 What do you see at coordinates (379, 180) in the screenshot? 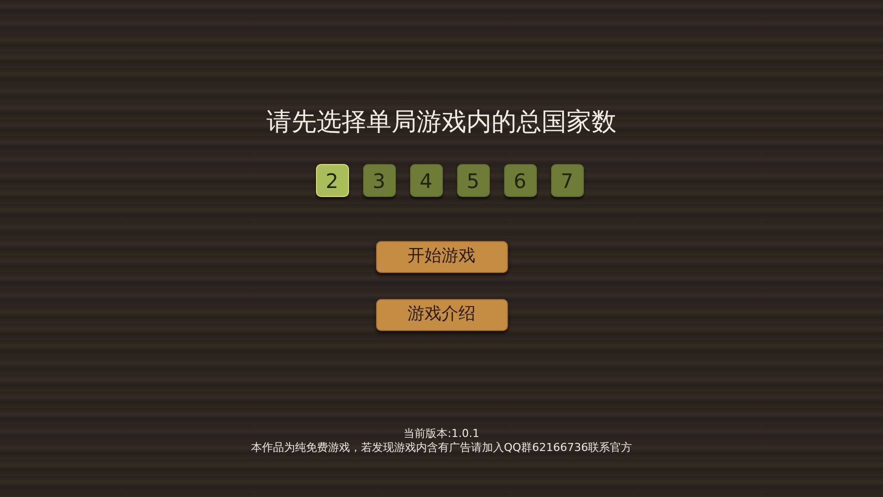
I see `country-count-button: 3` at bounding box center [379, 180].